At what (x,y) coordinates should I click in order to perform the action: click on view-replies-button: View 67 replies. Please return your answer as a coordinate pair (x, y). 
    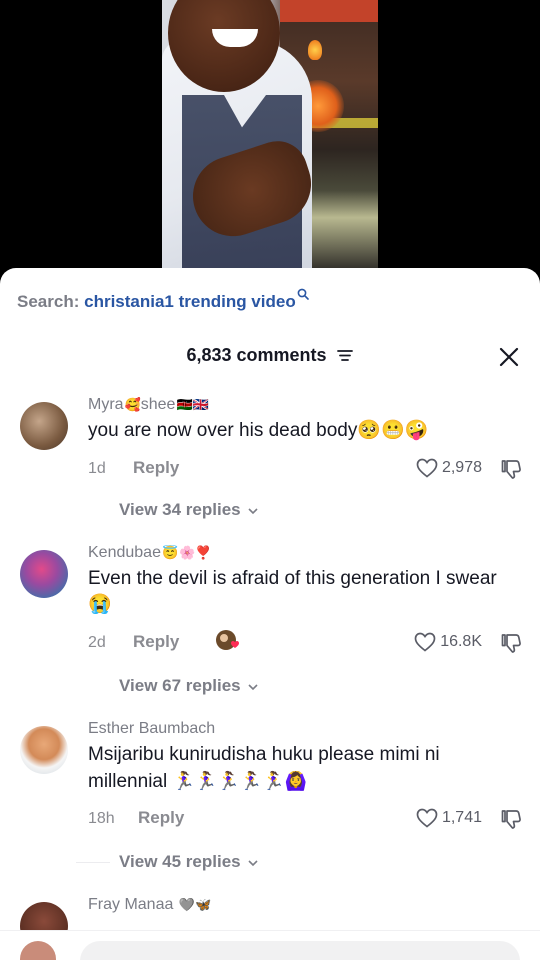
    Looking at the image, I should click on (189, 686).